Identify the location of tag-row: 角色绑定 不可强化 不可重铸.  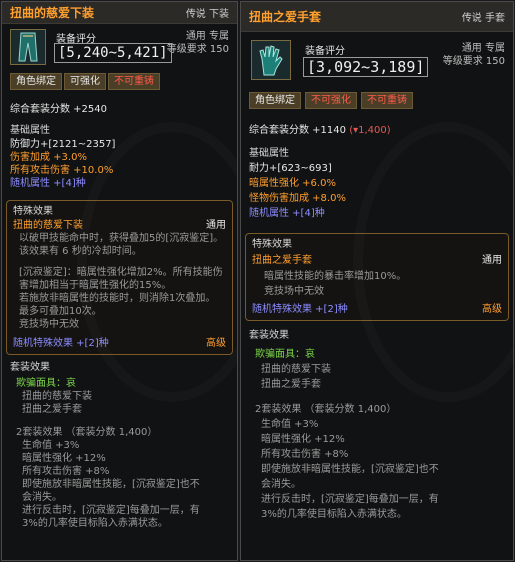
(377, 101).